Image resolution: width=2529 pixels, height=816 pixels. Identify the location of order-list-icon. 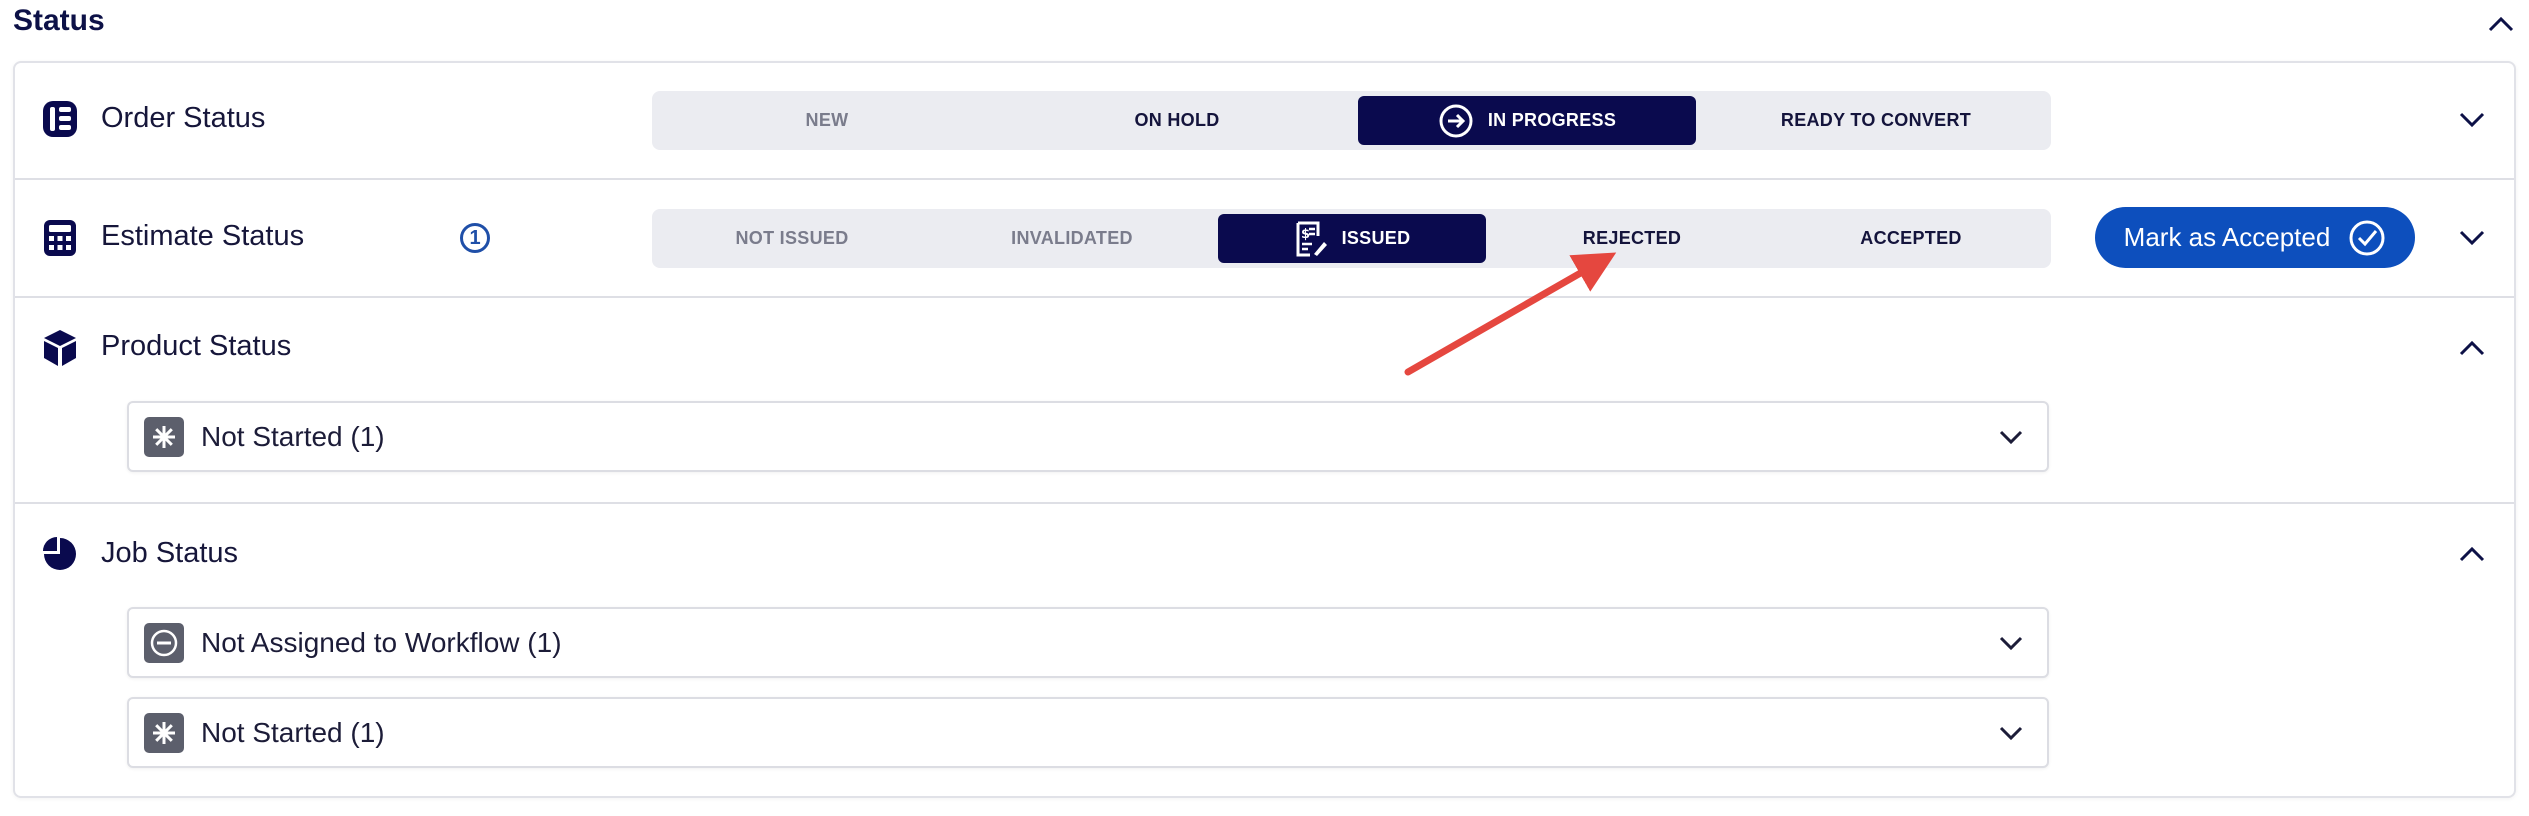
(60, 119).